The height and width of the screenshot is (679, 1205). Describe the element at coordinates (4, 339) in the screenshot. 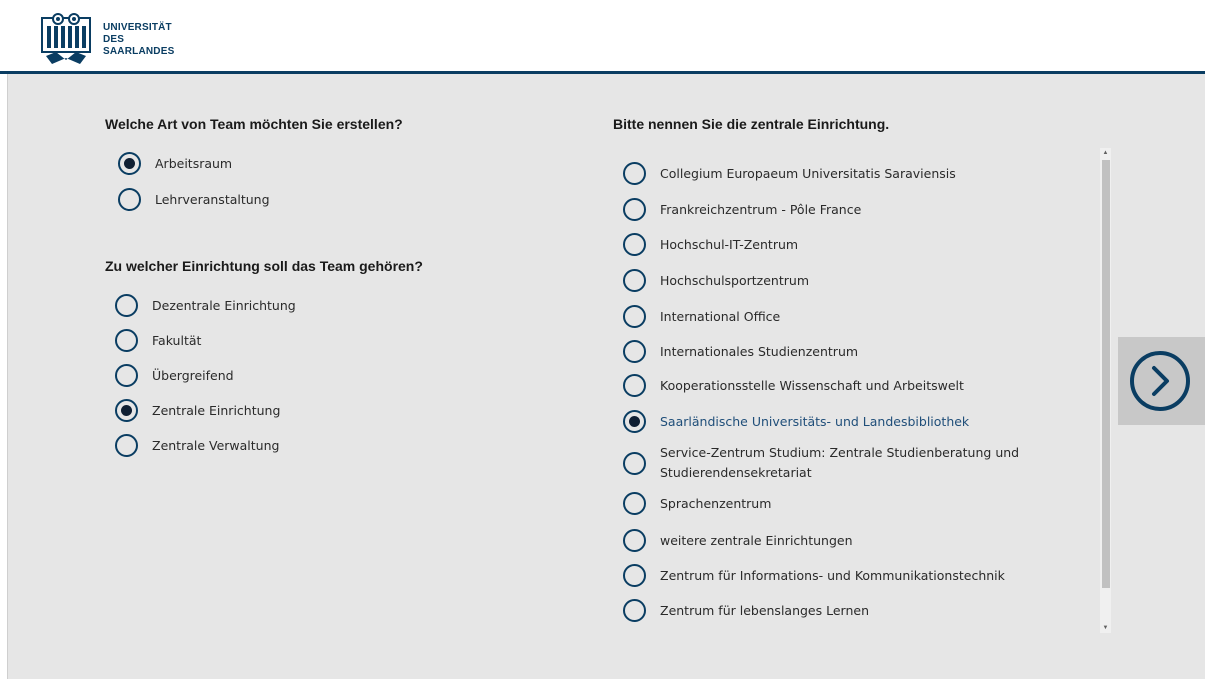

I see `window-edge` at that location.